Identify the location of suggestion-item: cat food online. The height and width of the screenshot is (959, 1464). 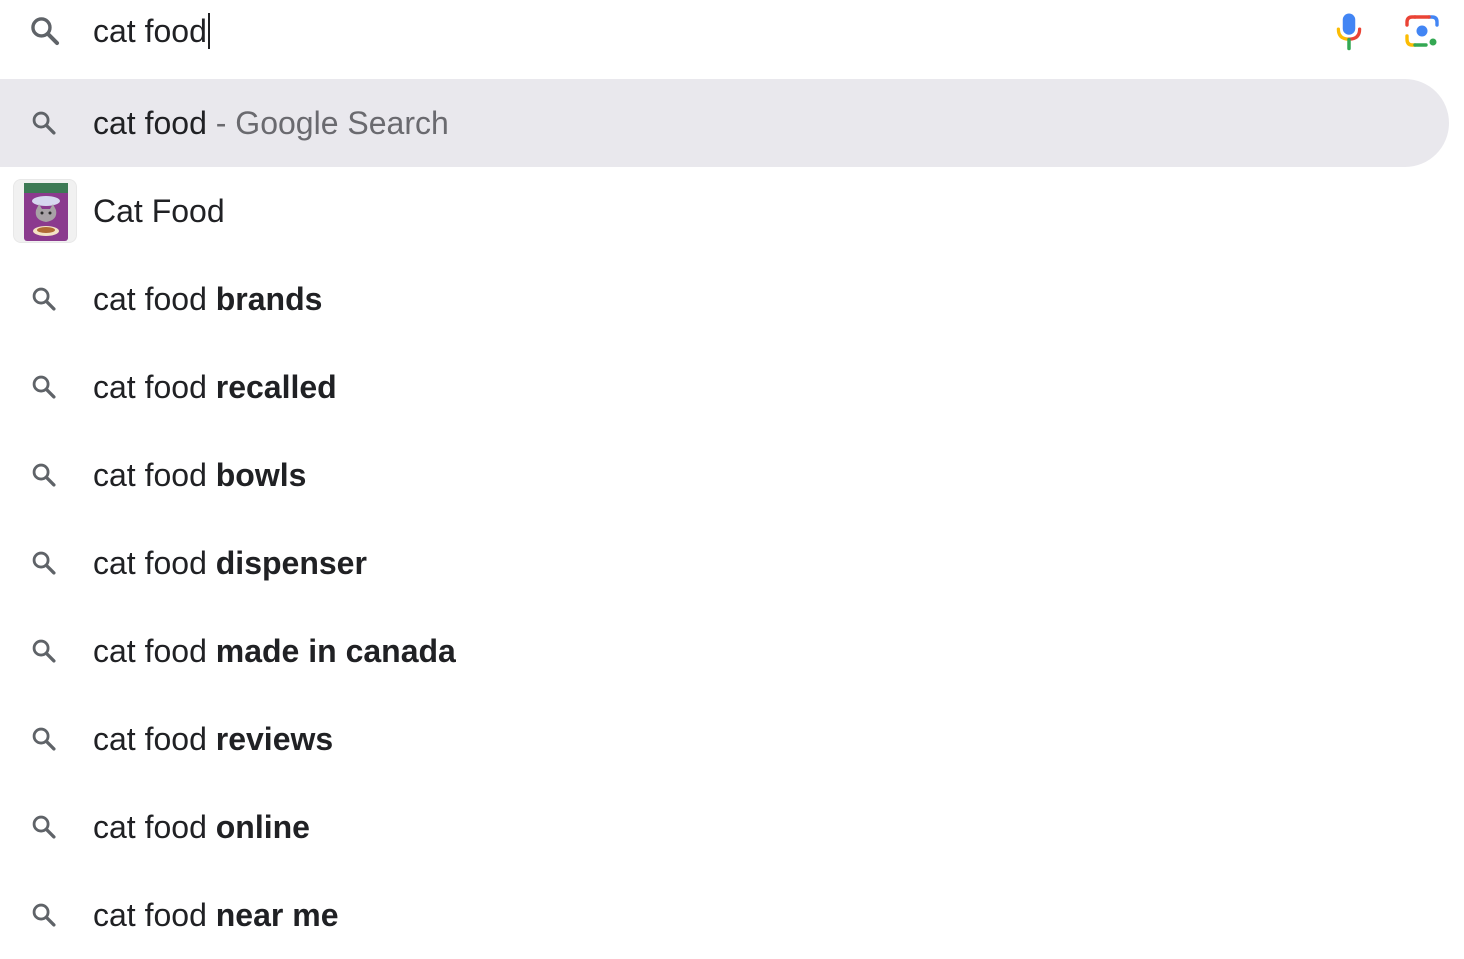
(724, 827).